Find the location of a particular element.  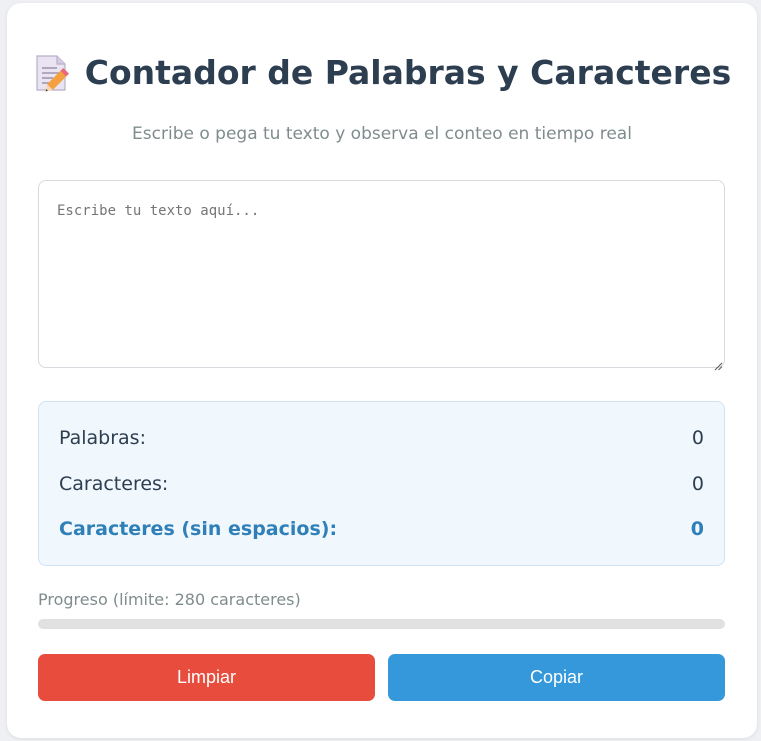

progress-label: Progreso (límite: 280 caracteres) is located at coordinates (169, 599).